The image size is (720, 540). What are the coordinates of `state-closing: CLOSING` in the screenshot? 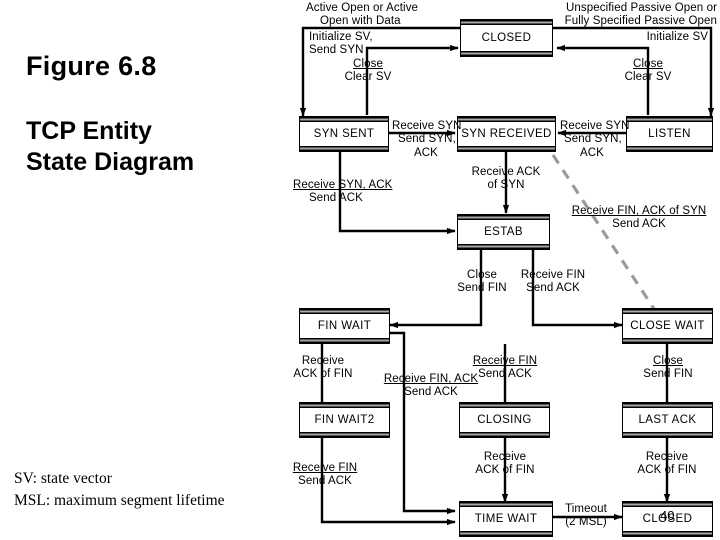 It's located at (504, 420).